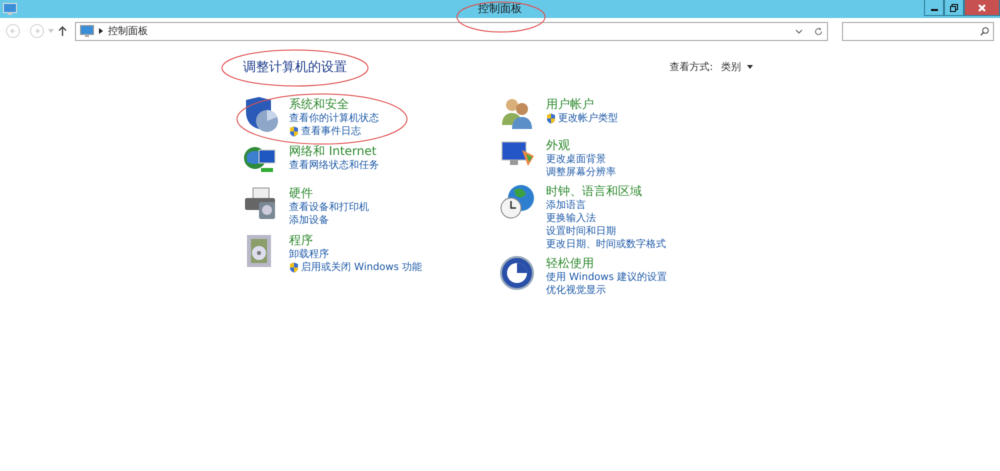  Describe the element at coordinates (984, 31) in the screenshot. I see `search-icon` at that location.